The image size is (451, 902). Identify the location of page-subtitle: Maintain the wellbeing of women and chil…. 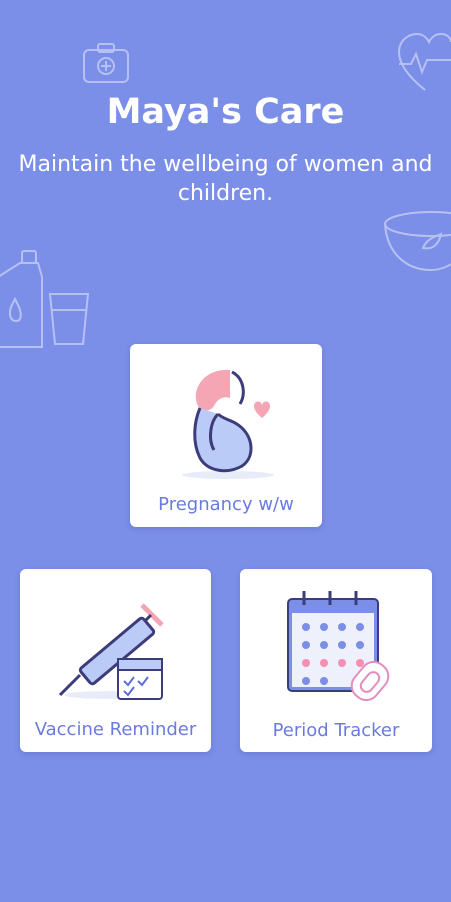
(225, 179).